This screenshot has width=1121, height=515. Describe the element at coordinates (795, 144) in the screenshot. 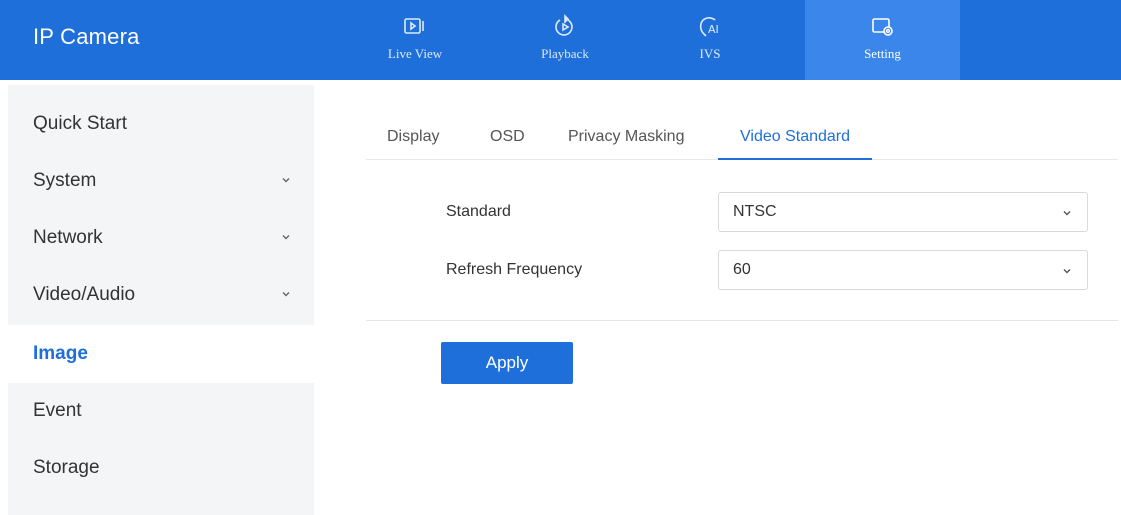

I see `tab-video-standard: Video Standard` at that location.